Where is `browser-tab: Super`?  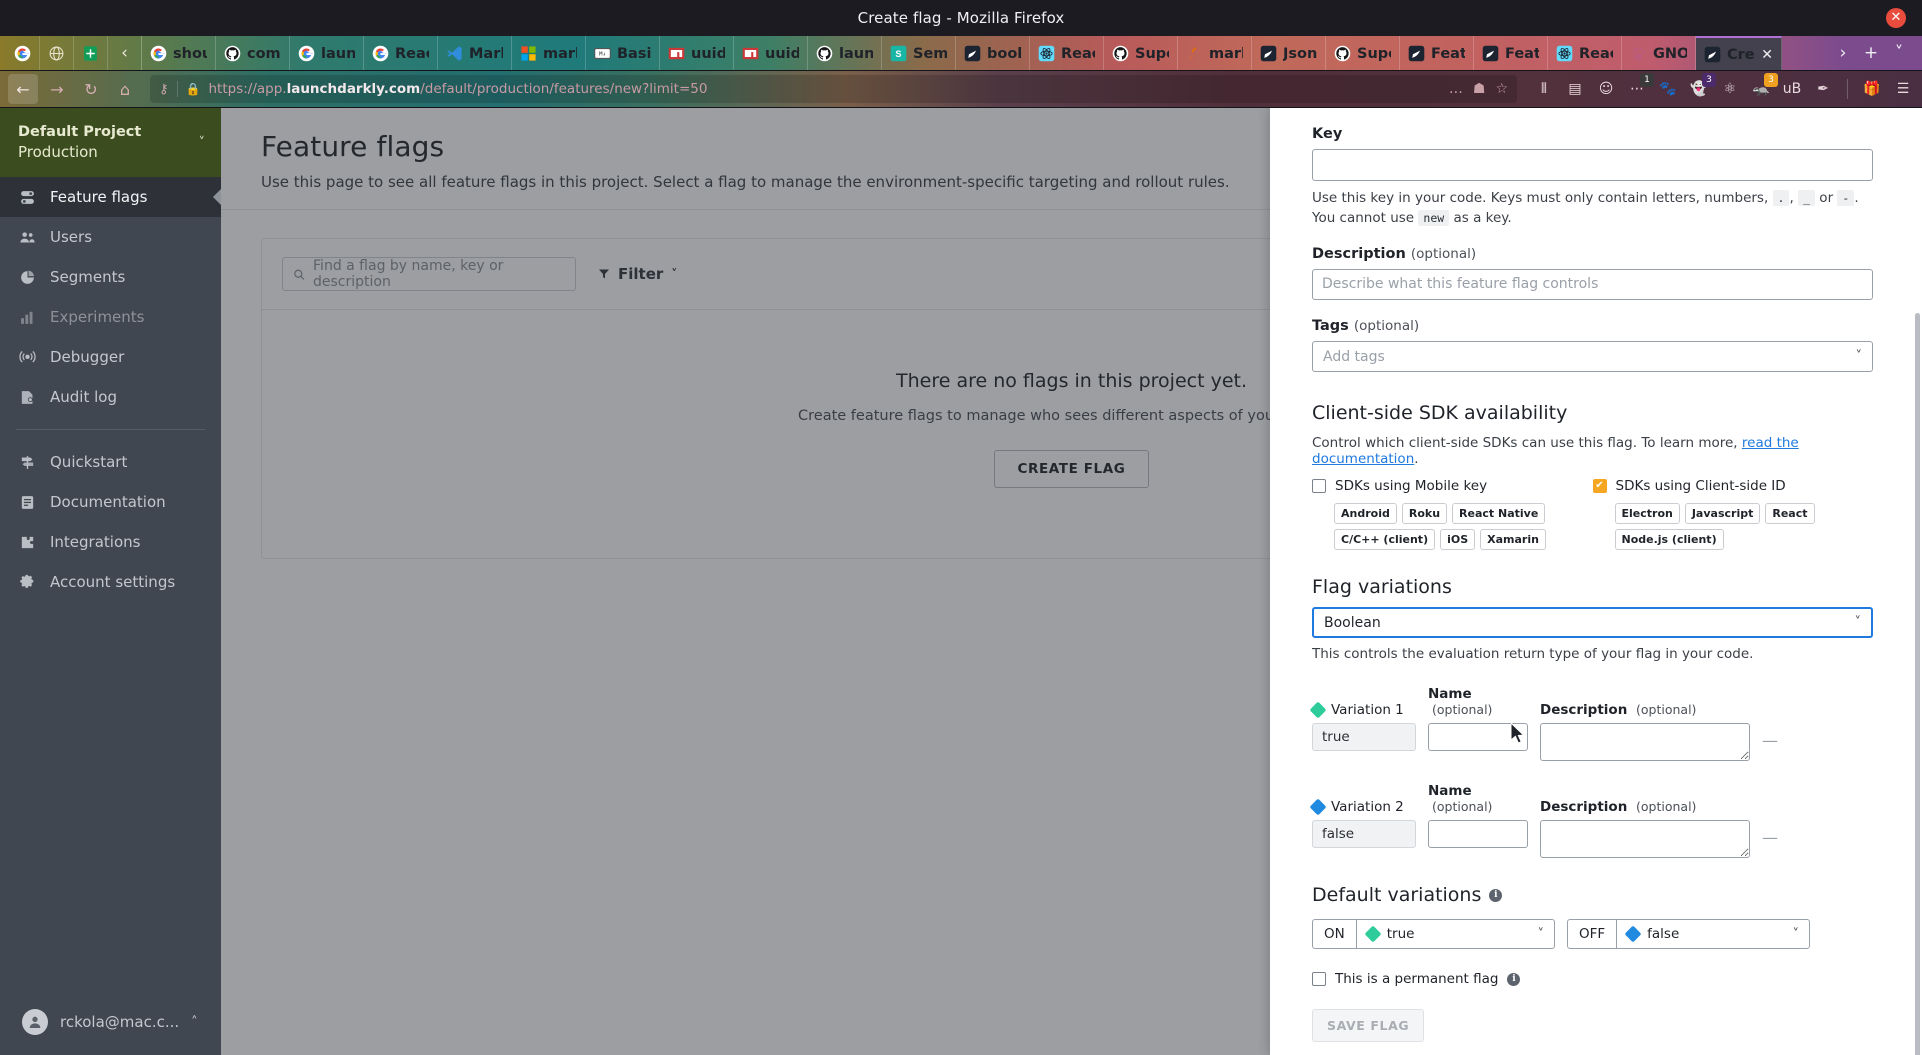 browser-tab: Super is located at coordinates (1141, 53).